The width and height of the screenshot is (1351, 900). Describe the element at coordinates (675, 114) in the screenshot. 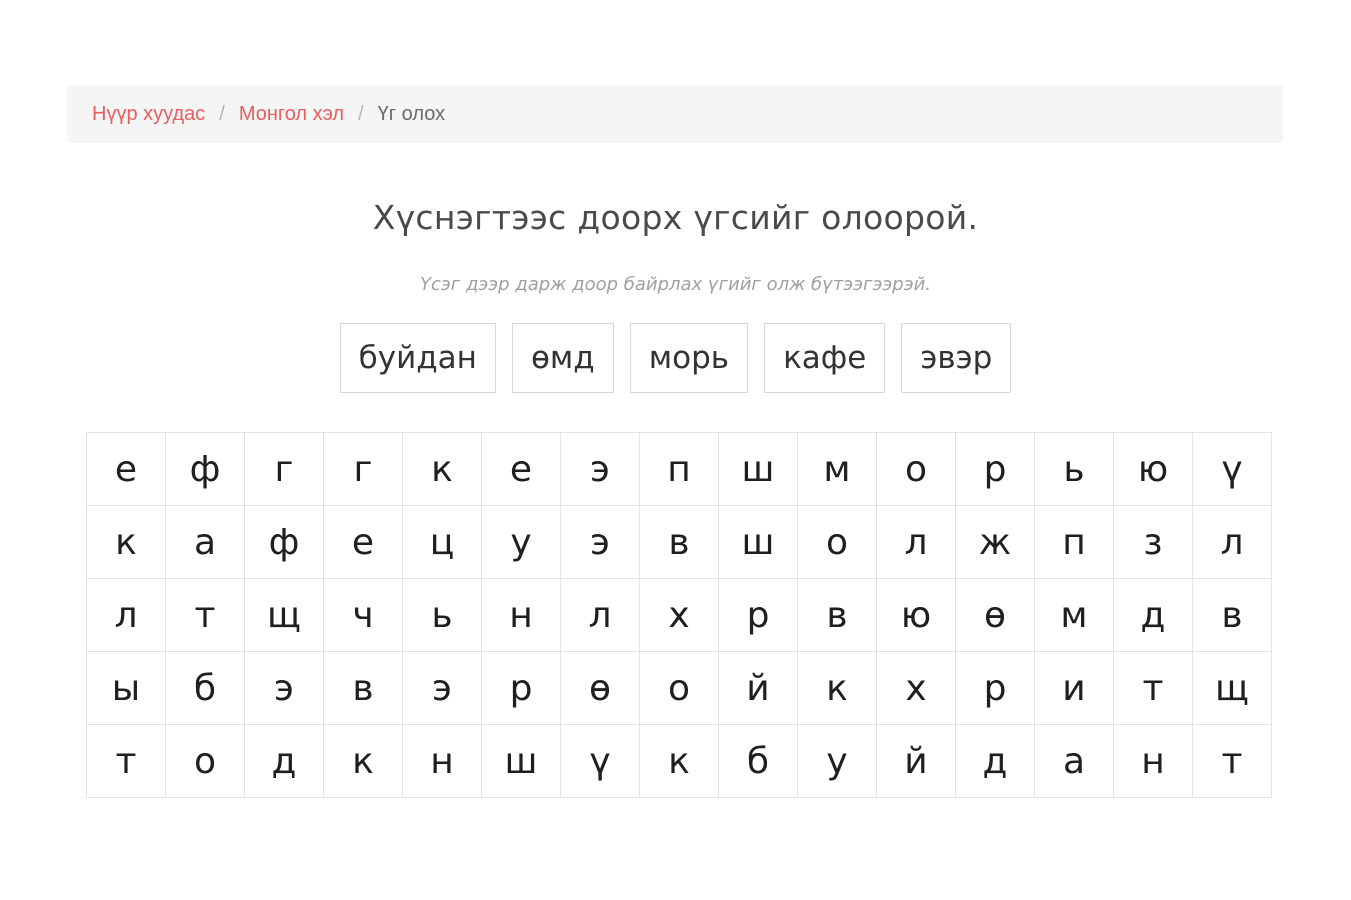

I see `breadcrumb: Нүүр хуудас / Монгол хэл / Үг олох` at that location.